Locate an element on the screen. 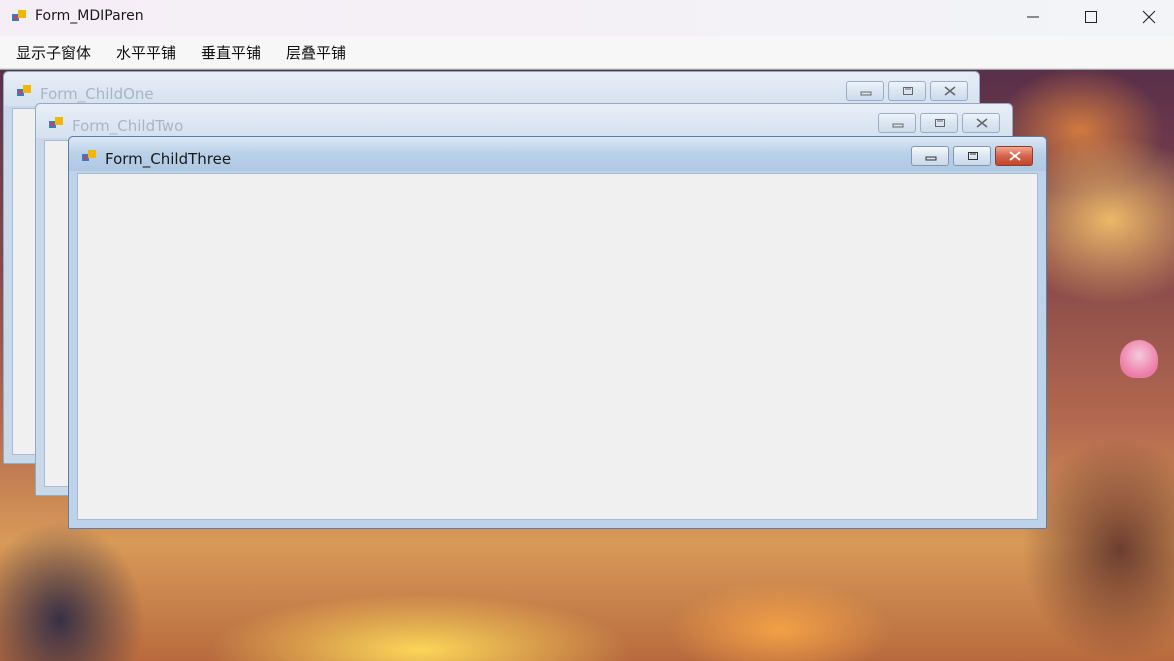 The image size is (1174, 661). child-one-close-button is located at coordinates (949, 91).